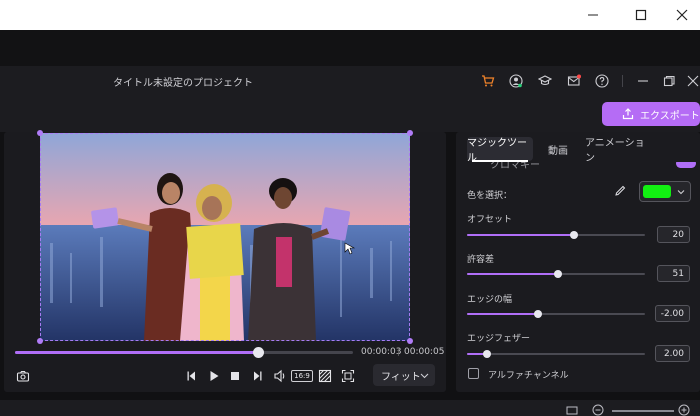 Image resolution: width=700 pixels, height=416 pixels. Describe the element at coordinates (512, 274) in the screenshot. I see `tolerance-slider-fill` at that location.